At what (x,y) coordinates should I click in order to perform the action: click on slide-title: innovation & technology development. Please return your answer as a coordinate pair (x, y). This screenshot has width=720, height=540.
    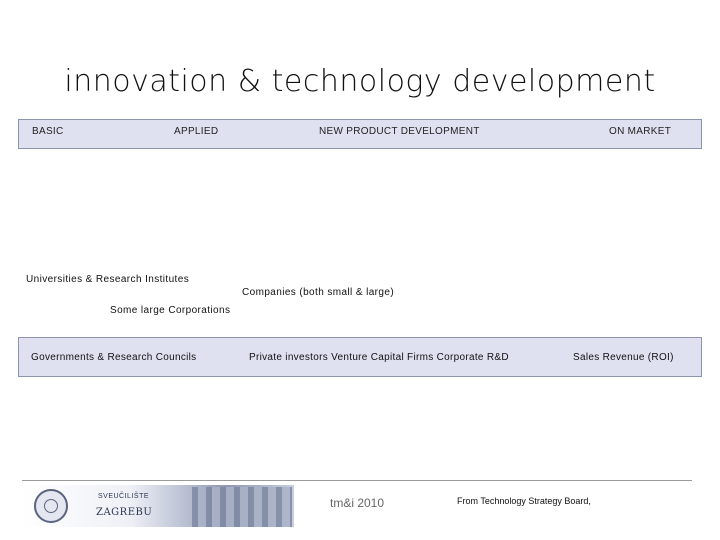
    Looking at the image, I should click on (360, 81).